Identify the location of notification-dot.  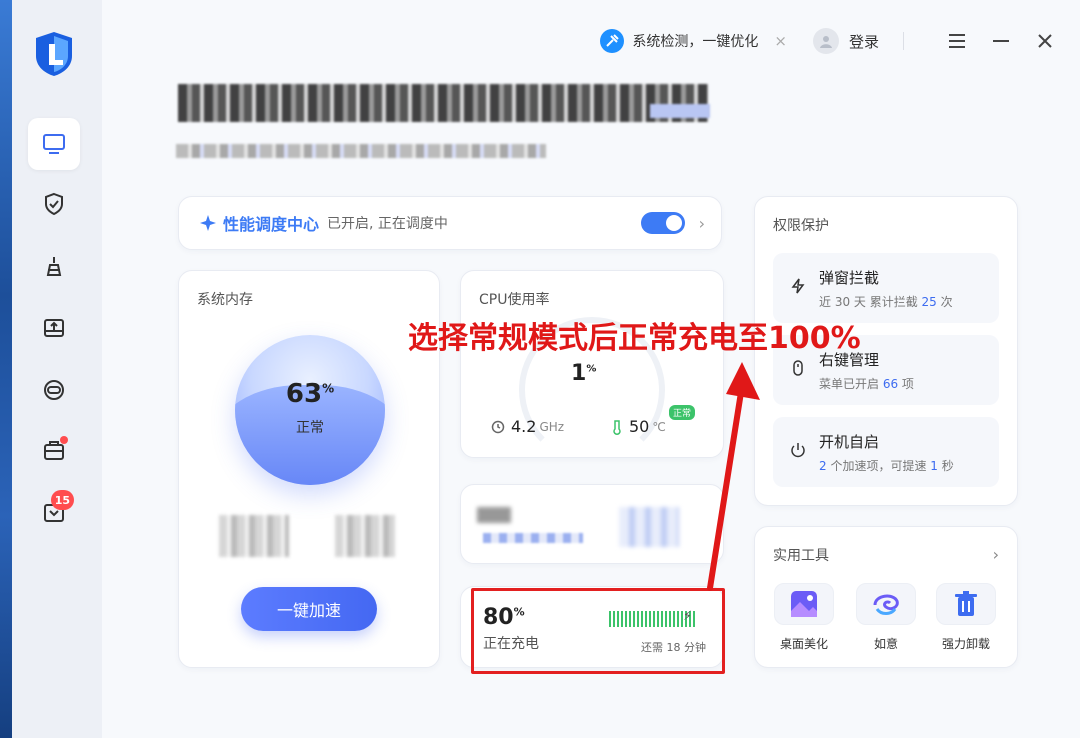
(64, 440).